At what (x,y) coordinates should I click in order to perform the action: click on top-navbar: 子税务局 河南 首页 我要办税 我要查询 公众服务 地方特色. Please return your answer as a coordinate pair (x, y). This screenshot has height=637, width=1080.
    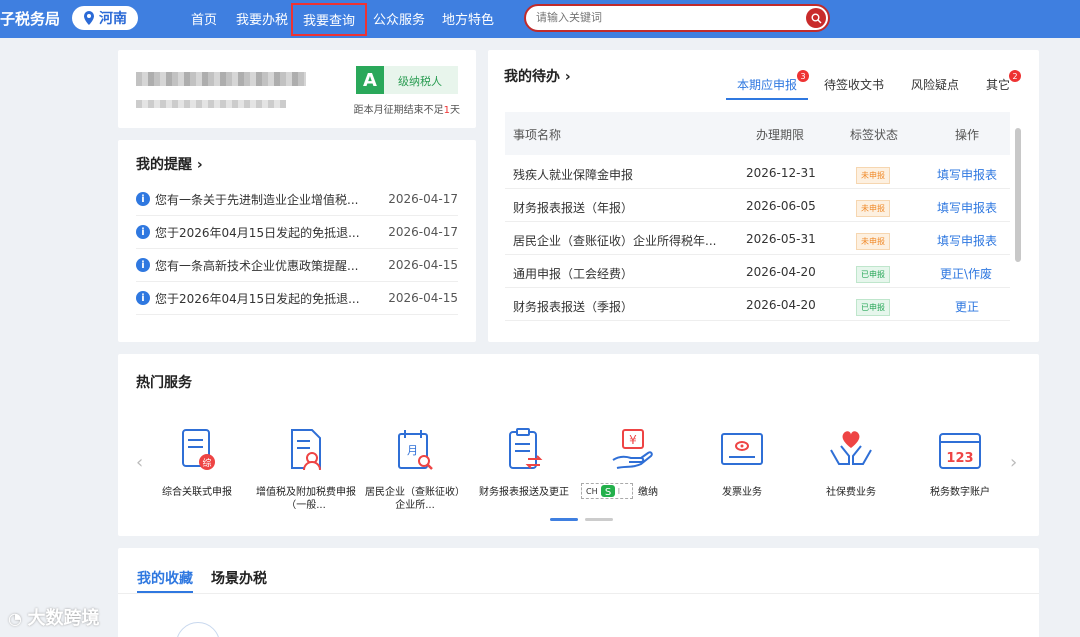
    Looking at the image, I should click on (540, 19).